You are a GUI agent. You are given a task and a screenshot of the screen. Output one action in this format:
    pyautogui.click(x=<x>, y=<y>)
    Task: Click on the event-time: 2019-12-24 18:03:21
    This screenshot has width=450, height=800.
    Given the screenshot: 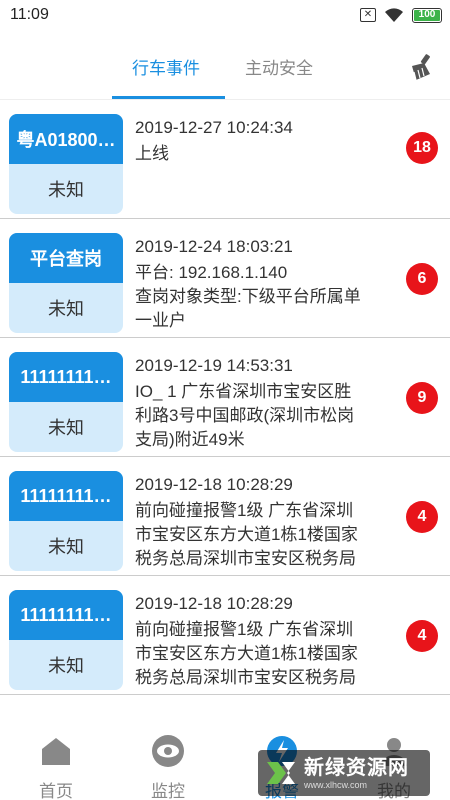 What is the action you would take?
    pyautogui.click(x=214, y=246)
    